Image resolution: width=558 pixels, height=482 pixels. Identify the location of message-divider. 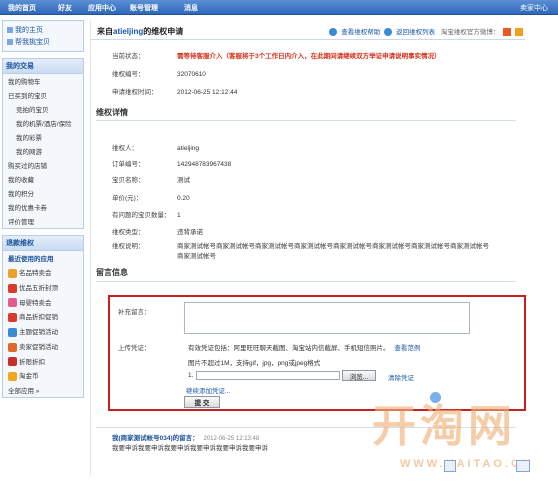
(306, 281).